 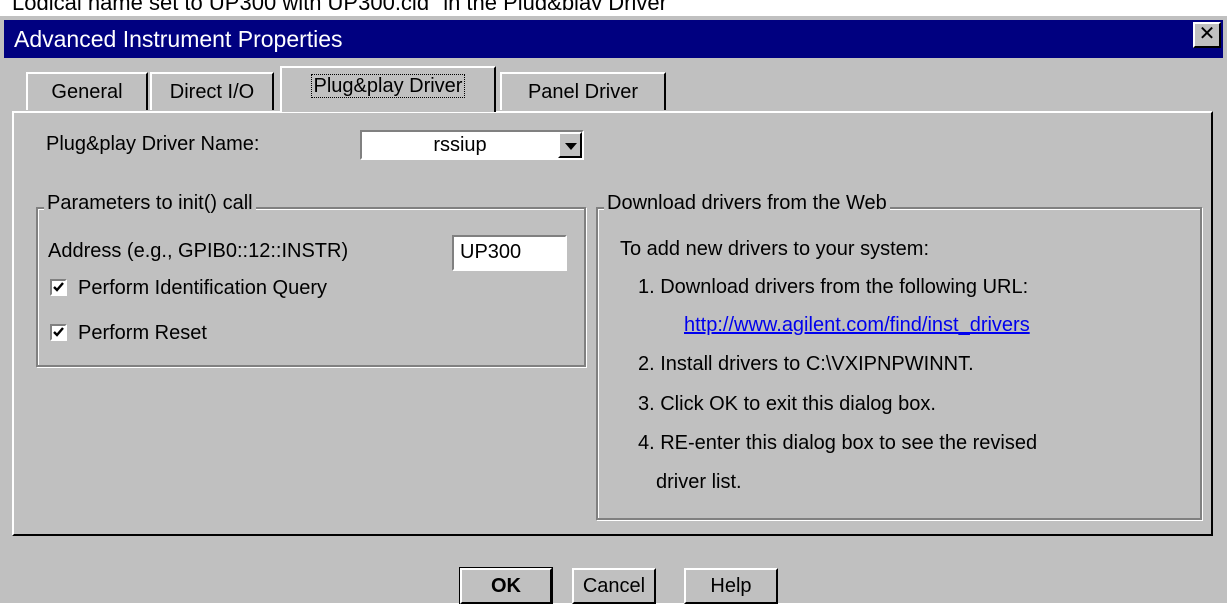 I want to click on perform-reset-checkbox, so click(x=58, y=332).